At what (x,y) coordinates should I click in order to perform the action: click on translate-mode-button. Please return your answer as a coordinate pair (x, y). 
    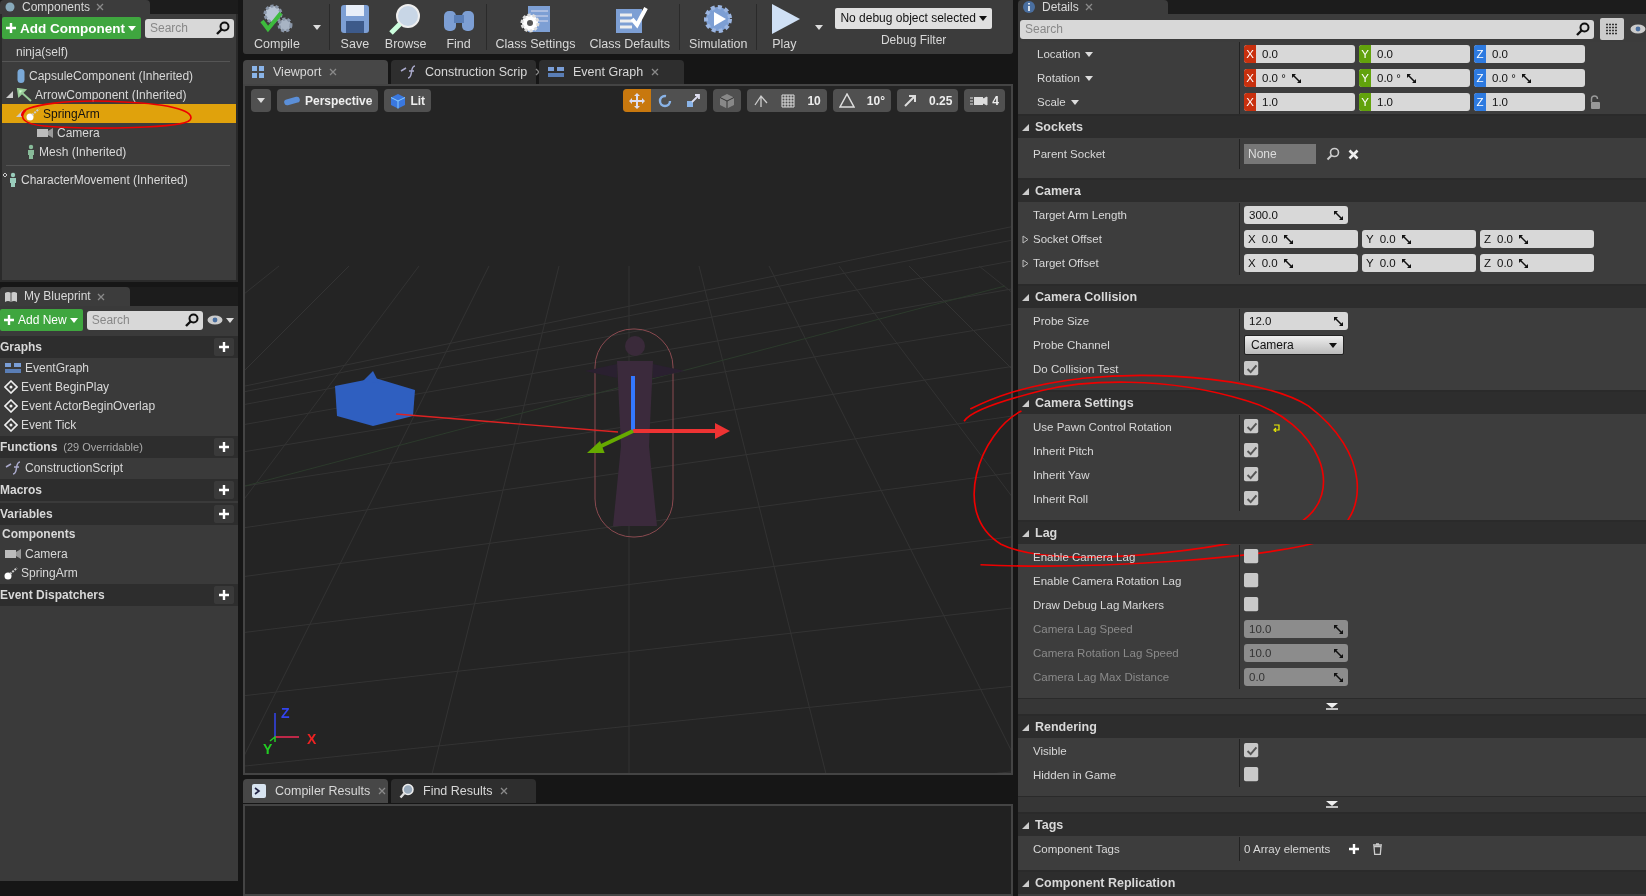
    Looking at the image, I should click on (637, 100).